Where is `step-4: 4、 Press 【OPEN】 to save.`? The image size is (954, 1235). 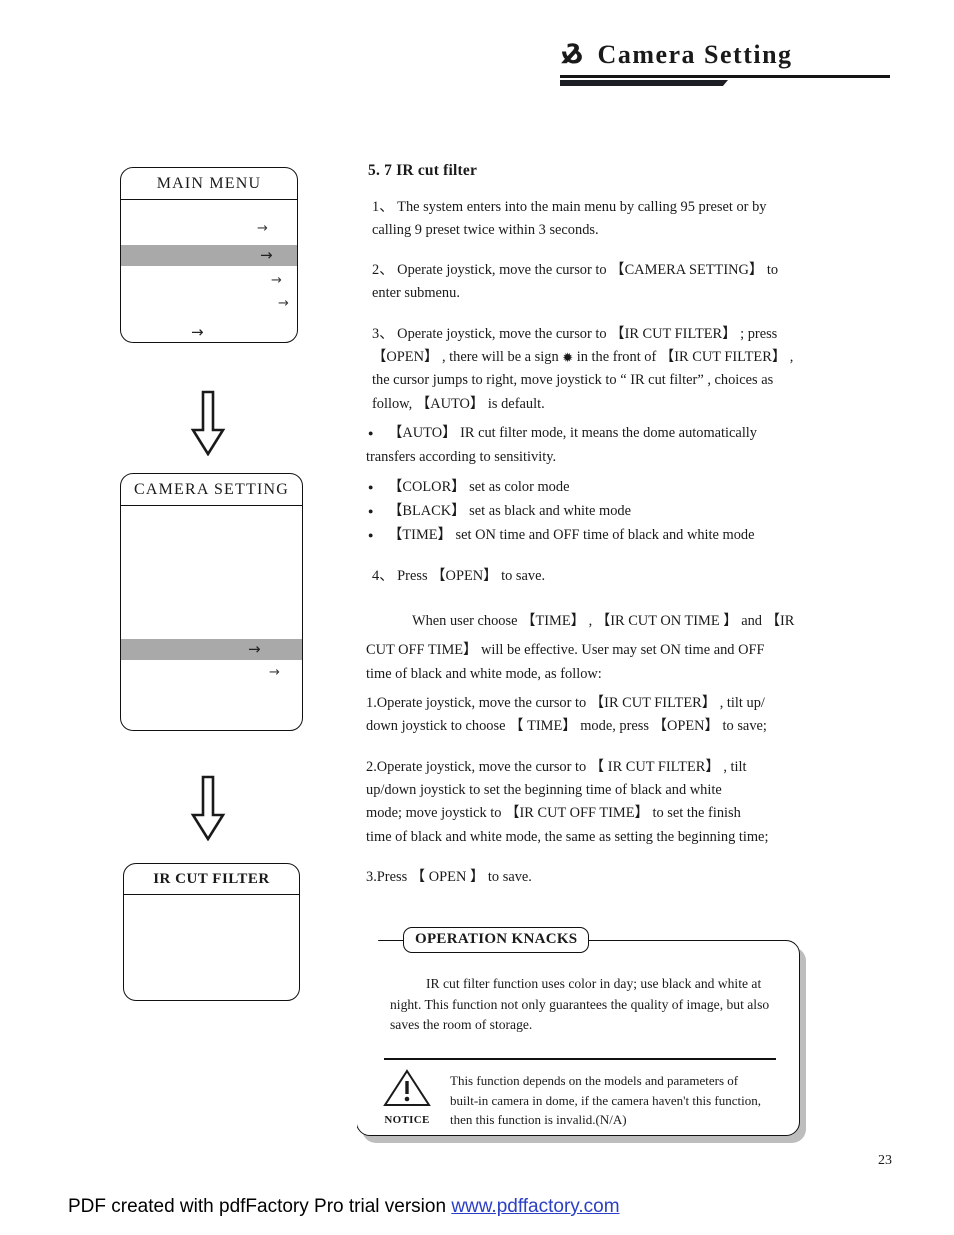
step-4: 4、 Press 【OPEN】 to save. is located at coordinates (459, 575).